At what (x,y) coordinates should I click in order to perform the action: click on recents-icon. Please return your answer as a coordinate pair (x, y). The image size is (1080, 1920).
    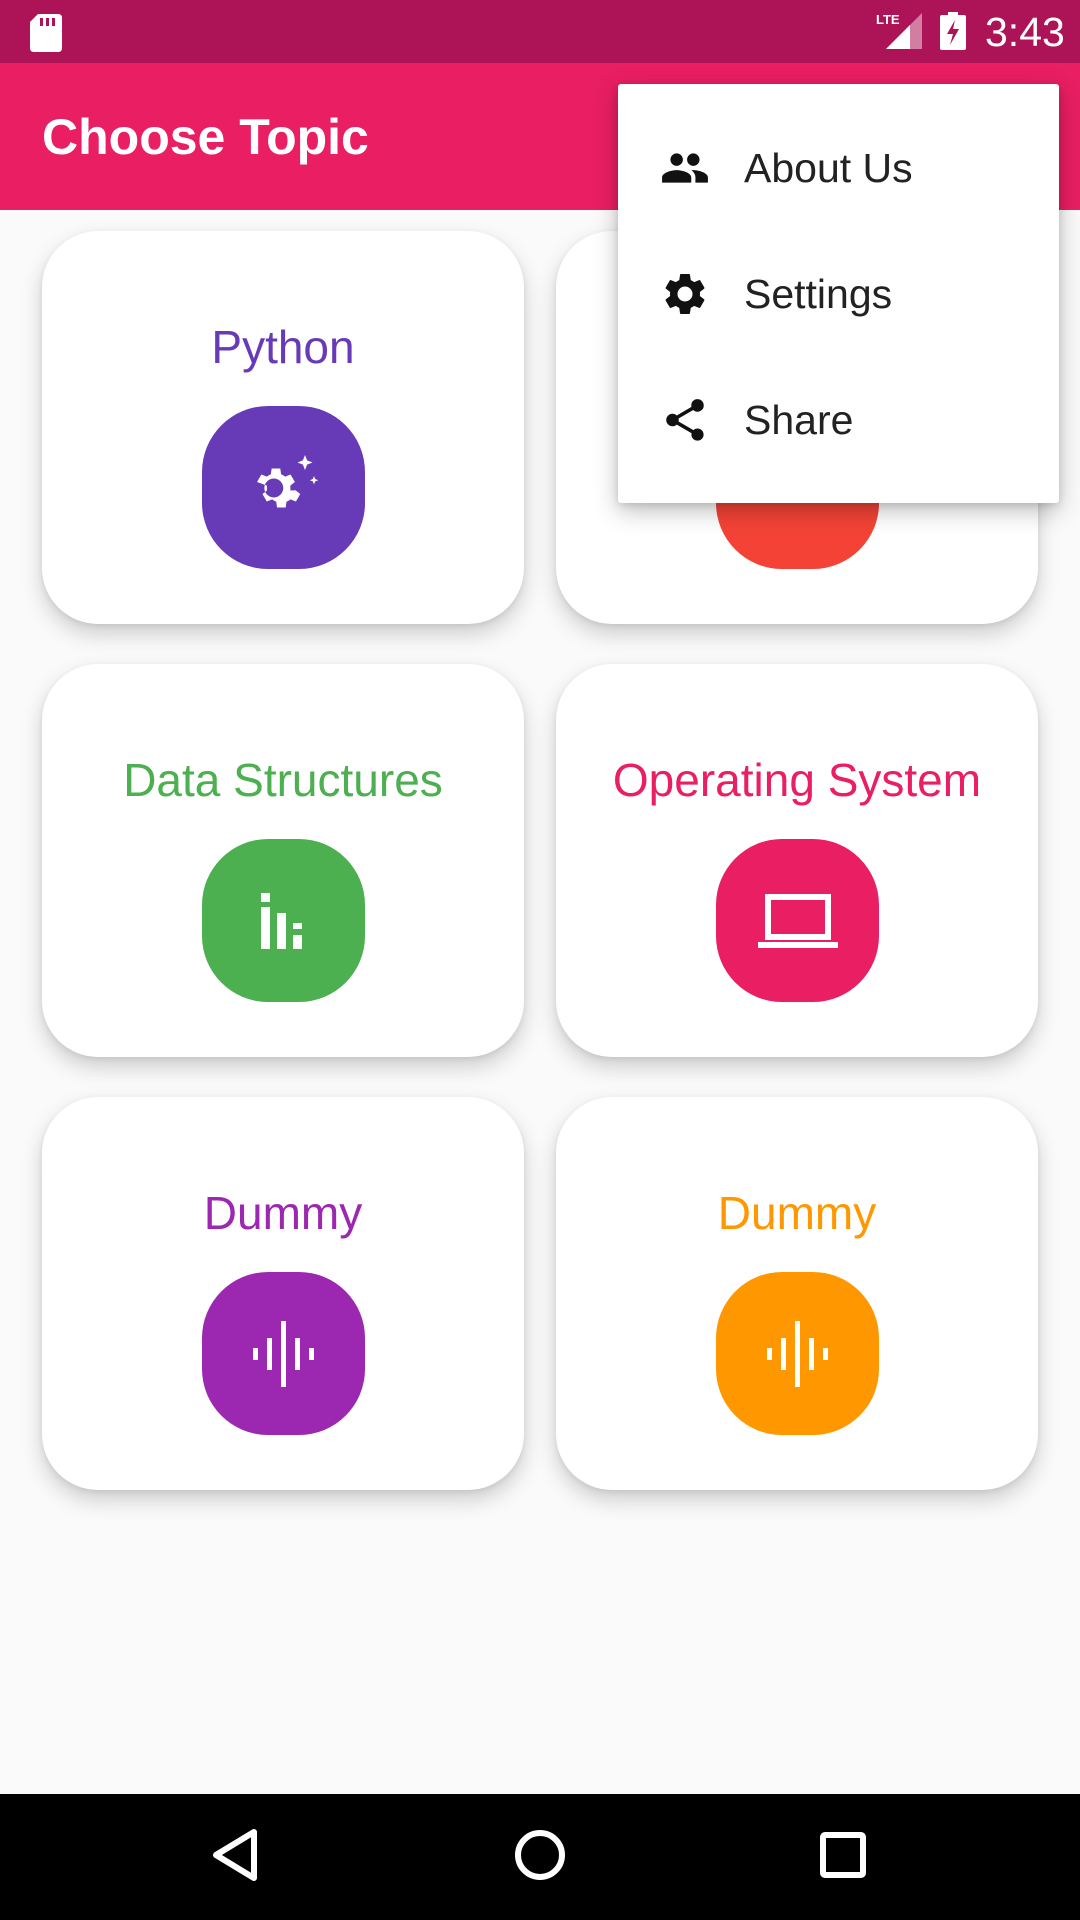
    Looking at the image, I should click on (843, 1857).